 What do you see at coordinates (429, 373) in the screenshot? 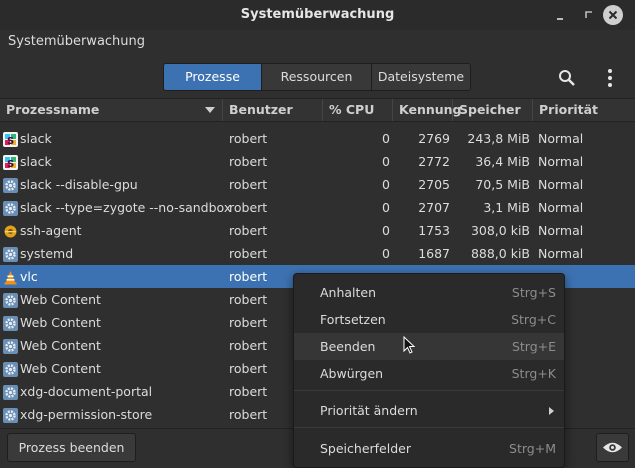
I see `menu-item-kill: Abwürgen Strg+K` at bounding box center [429, 373].